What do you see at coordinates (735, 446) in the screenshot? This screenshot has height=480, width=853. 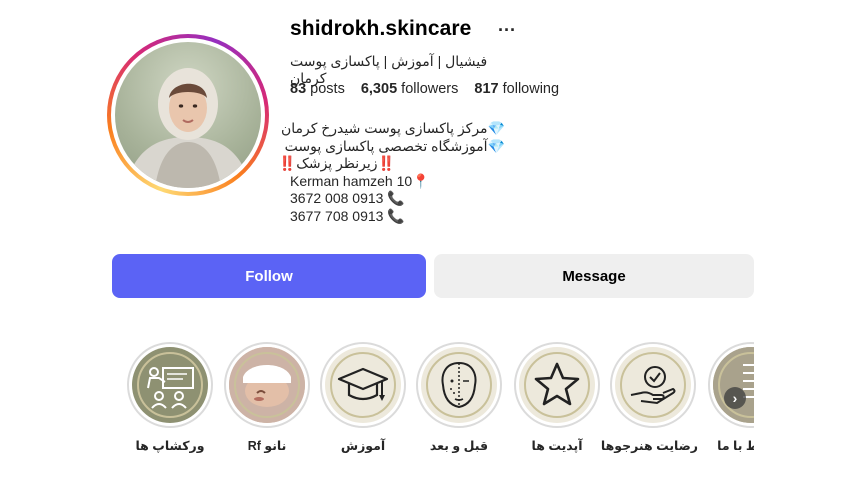 I see `highlight-label: ارتباط با ما` at bounding box center [735, 446].